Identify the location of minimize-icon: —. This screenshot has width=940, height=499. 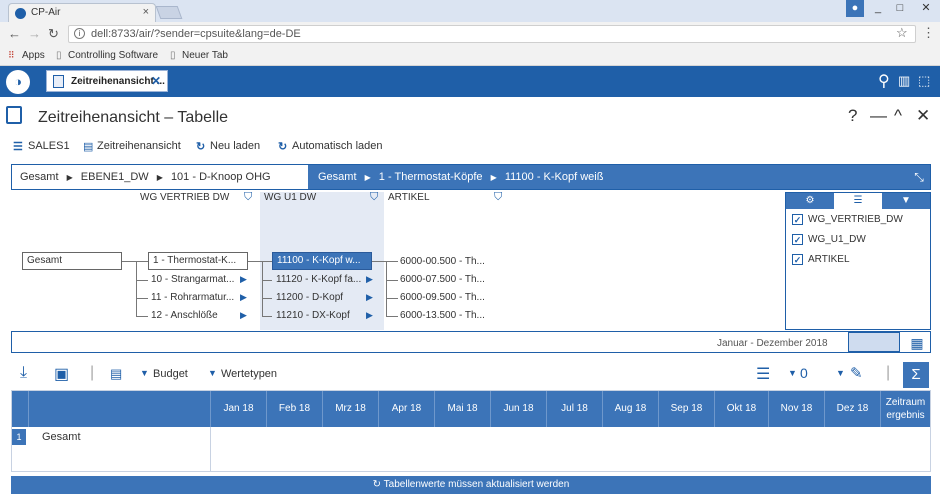
(878, 116).